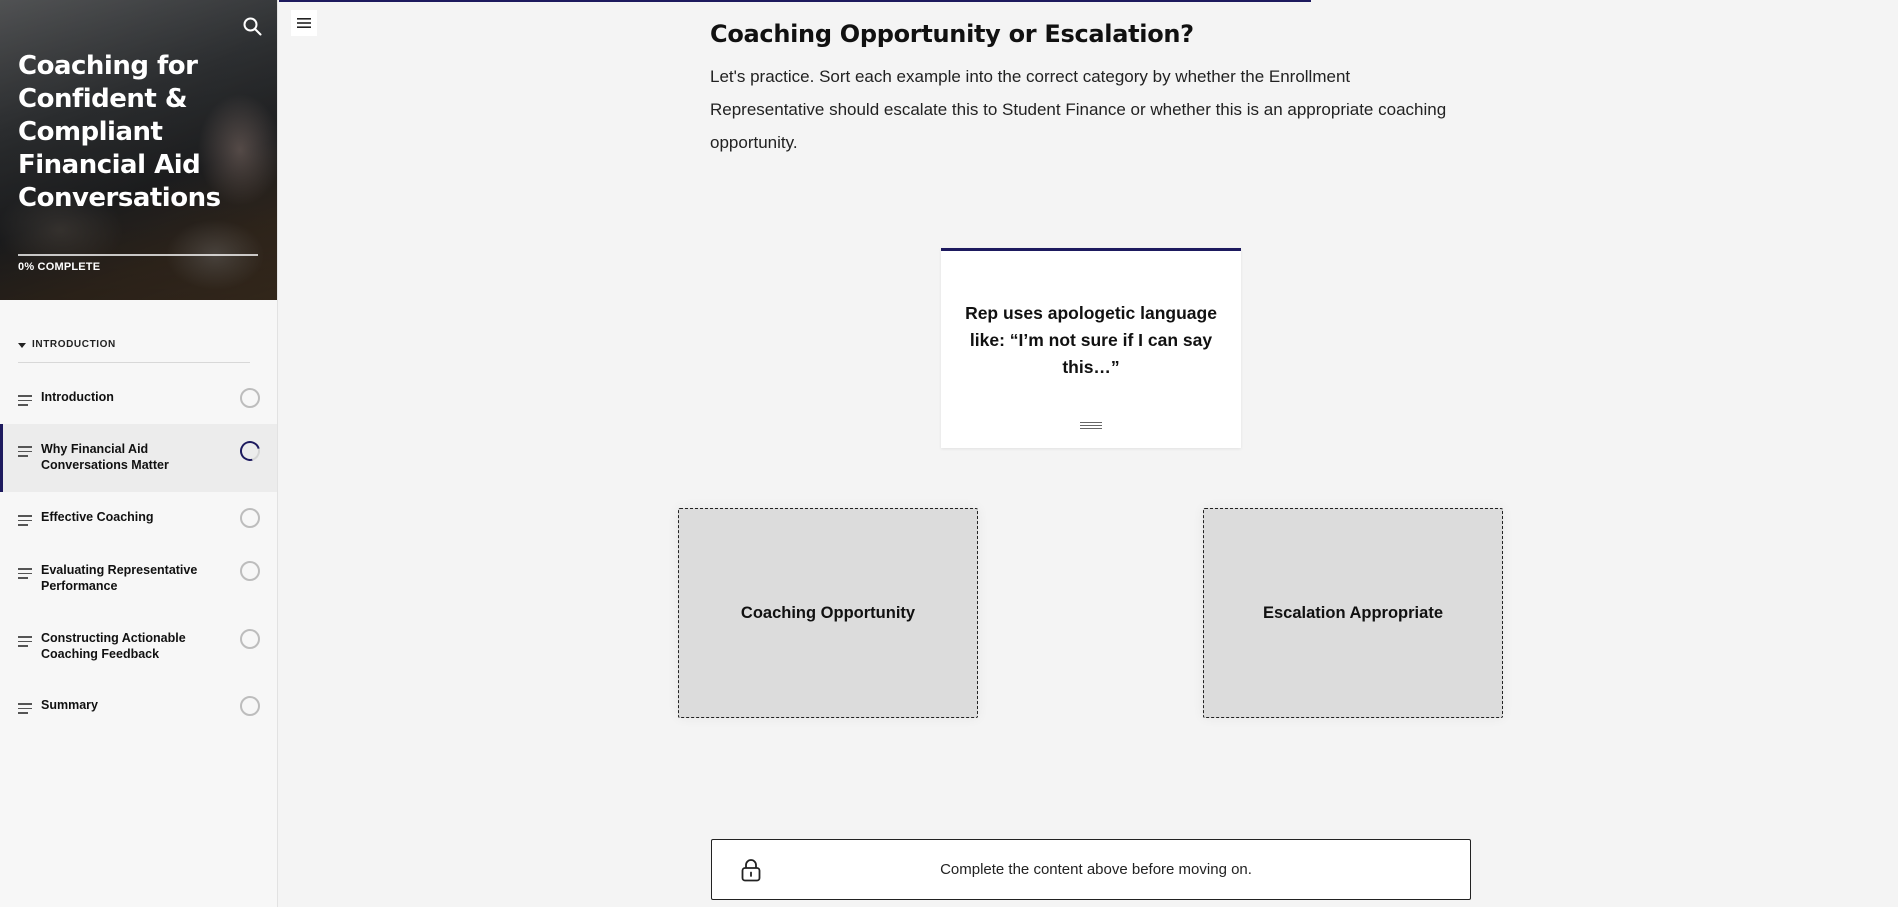 This screenshot has height=907, width=1898. What do you see at coordinates (134, 351) in the screenshot?
I see `section-toggle-introduction: INTRODUCTION` at bounding box center [134, 351].